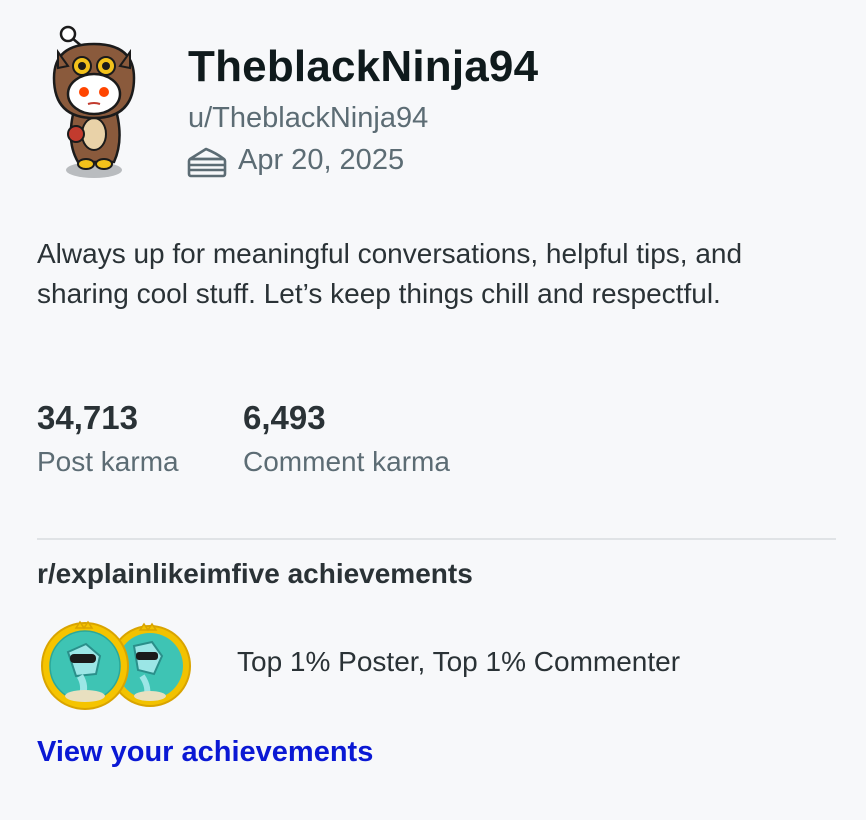 This screenshot has width=866, height=820. I want to click on comment-karma-label: Comment karma, so click(346, 461).